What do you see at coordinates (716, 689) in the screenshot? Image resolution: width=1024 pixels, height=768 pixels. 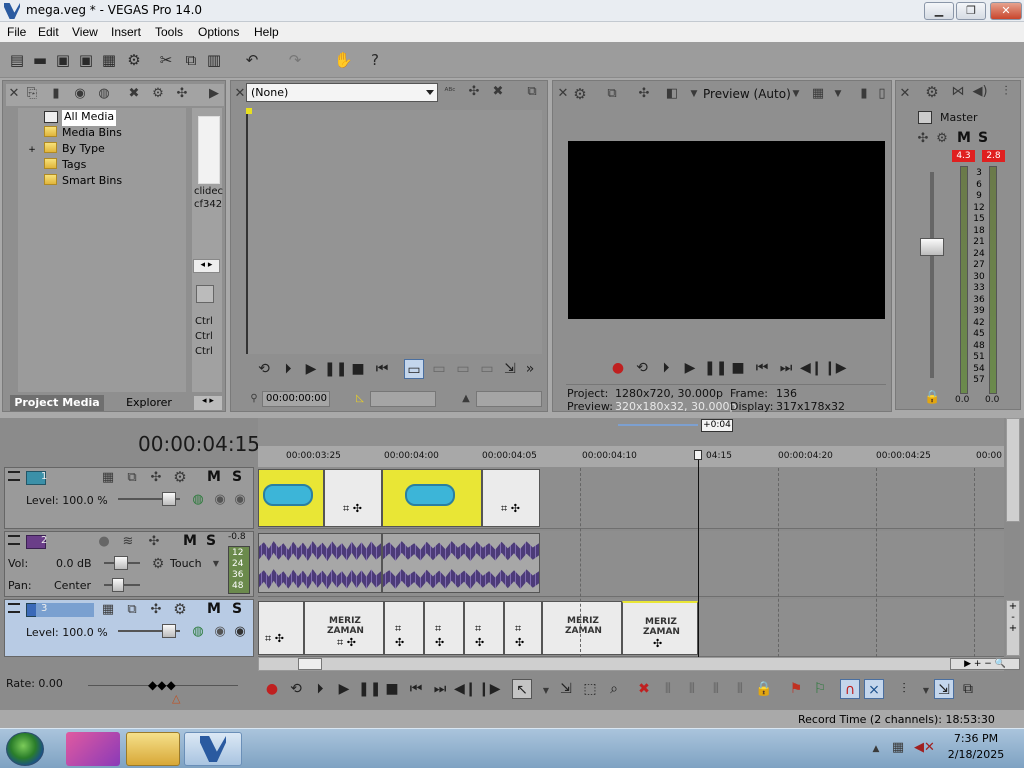 I see `split-icon: ⫴` at bounding box center [716, 689].